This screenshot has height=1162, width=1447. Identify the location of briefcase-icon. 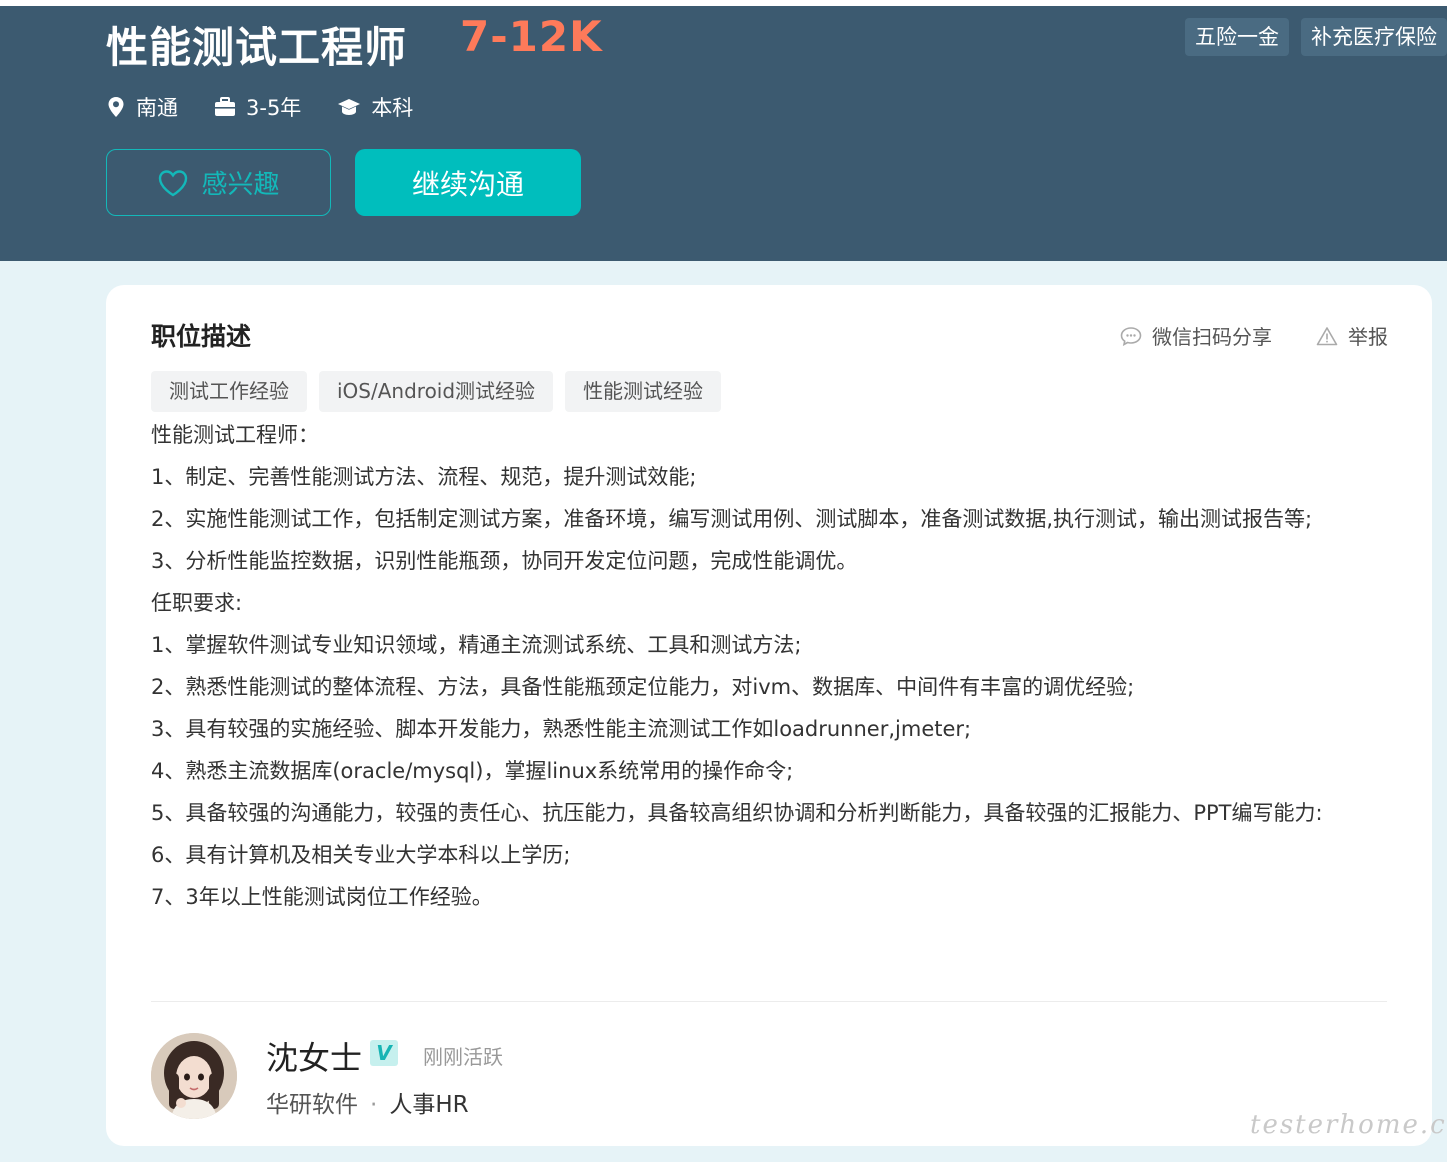
(225, 106).